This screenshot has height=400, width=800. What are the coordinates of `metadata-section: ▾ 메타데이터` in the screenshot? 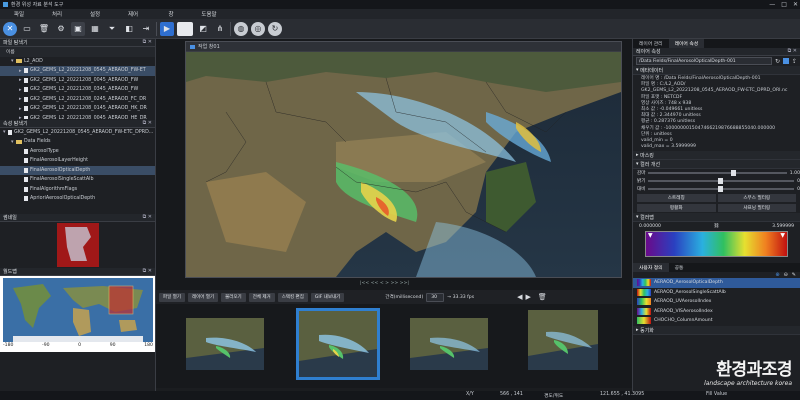 It's located at (716, 70).